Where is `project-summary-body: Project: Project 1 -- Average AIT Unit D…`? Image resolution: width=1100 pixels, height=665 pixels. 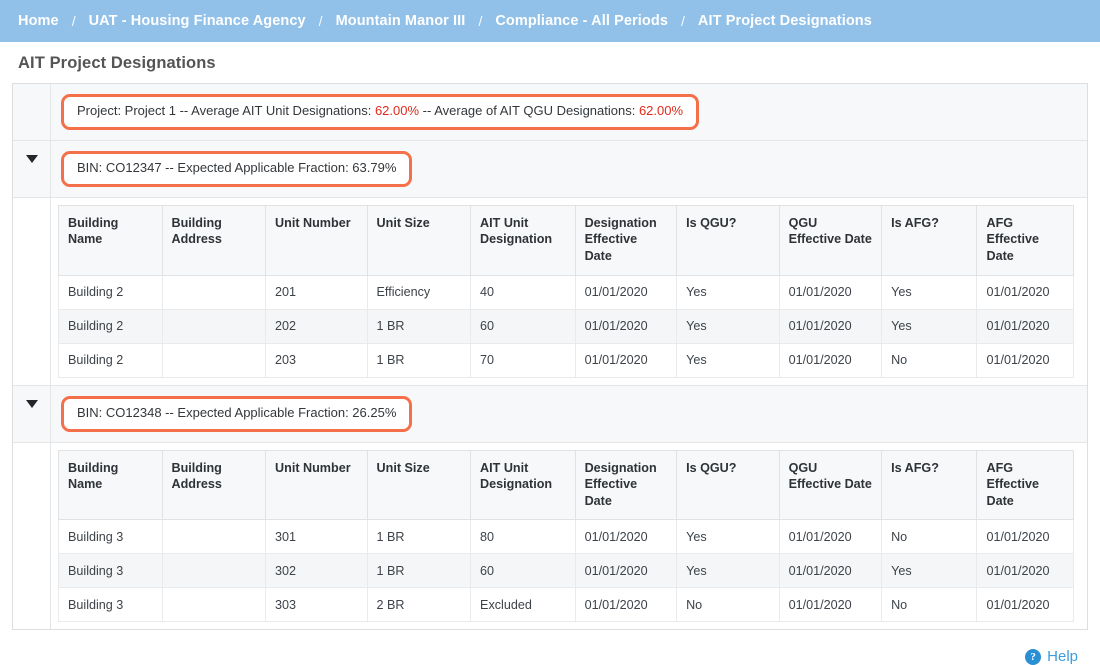
project-summary-body: Project: Project 1 -- Average AIT Unit D… is located at coordinates (569, 112).